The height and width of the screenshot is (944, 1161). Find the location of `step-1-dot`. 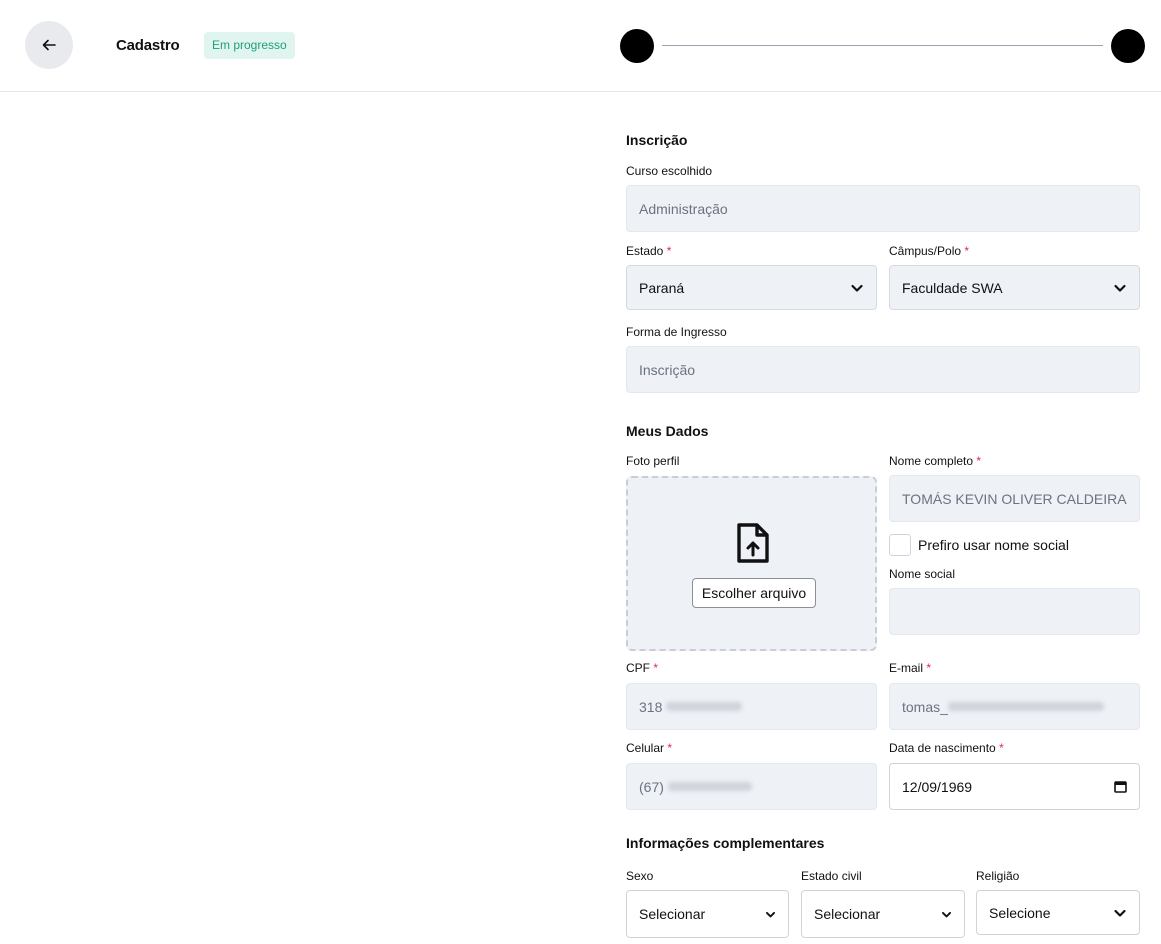

step-1-dot is located at coordinates (637, 46).